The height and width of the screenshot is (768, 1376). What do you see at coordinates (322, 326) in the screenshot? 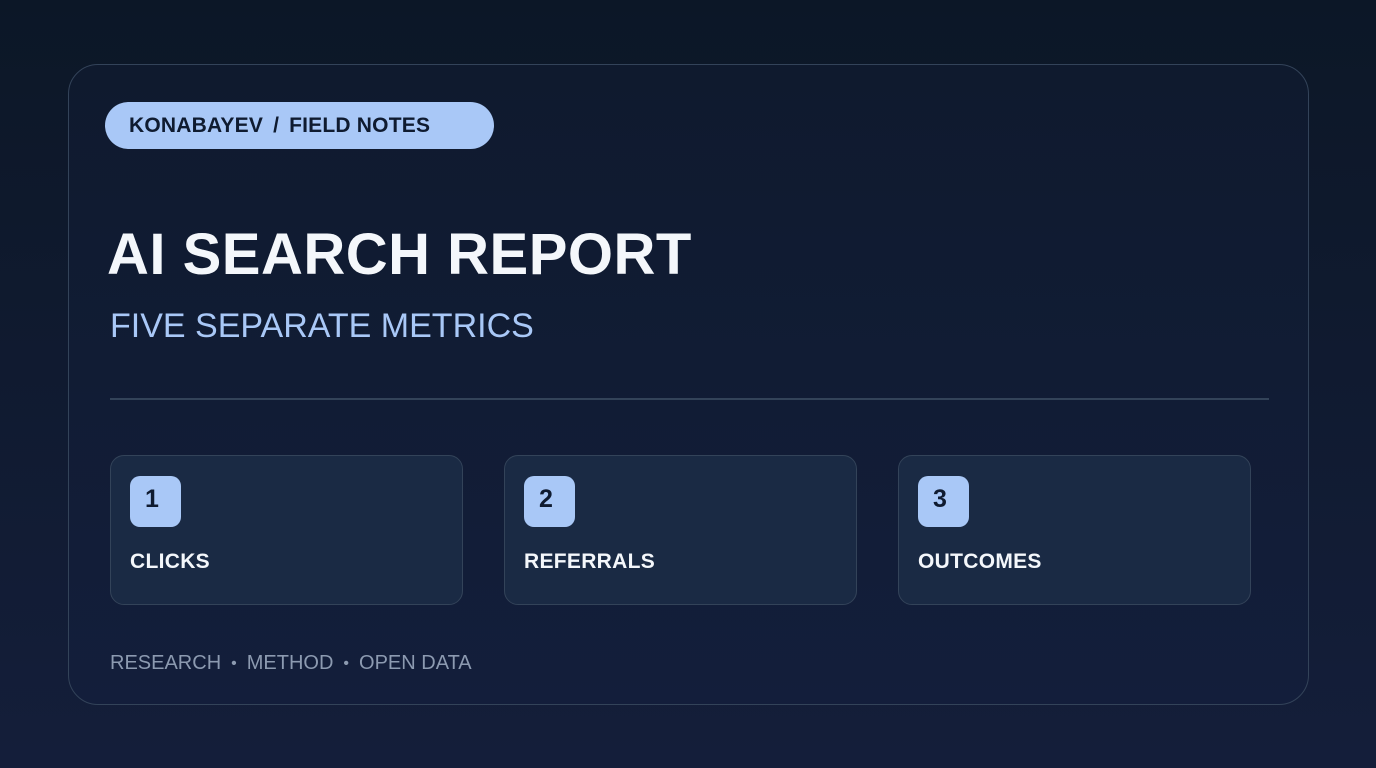
I see `page-subtitle: FIVE SEPARATE METRICS` at bounding box center [322, 326].